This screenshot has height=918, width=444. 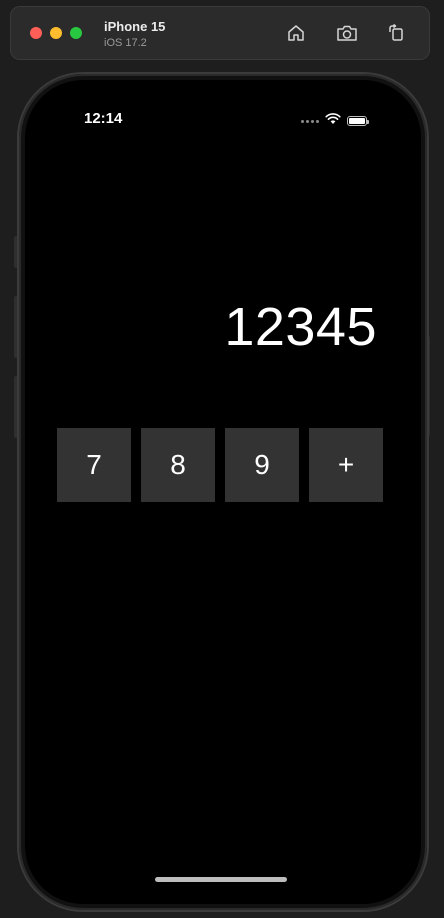 I want to click on home-icon, so click(x=296, y=33).